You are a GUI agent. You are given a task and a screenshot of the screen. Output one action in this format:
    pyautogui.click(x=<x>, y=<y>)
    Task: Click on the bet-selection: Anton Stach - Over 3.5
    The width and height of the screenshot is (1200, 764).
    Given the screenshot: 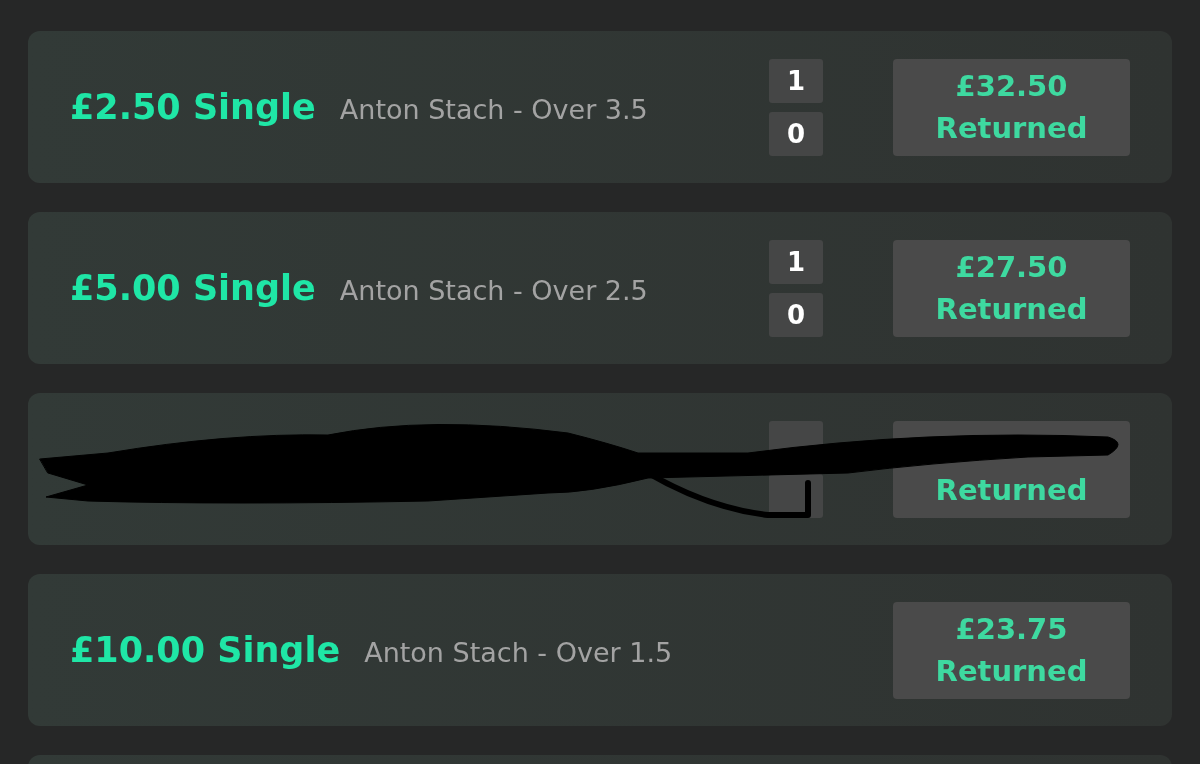 What is the action you would take?
    pyautogui.click(x=493, y=109)
    